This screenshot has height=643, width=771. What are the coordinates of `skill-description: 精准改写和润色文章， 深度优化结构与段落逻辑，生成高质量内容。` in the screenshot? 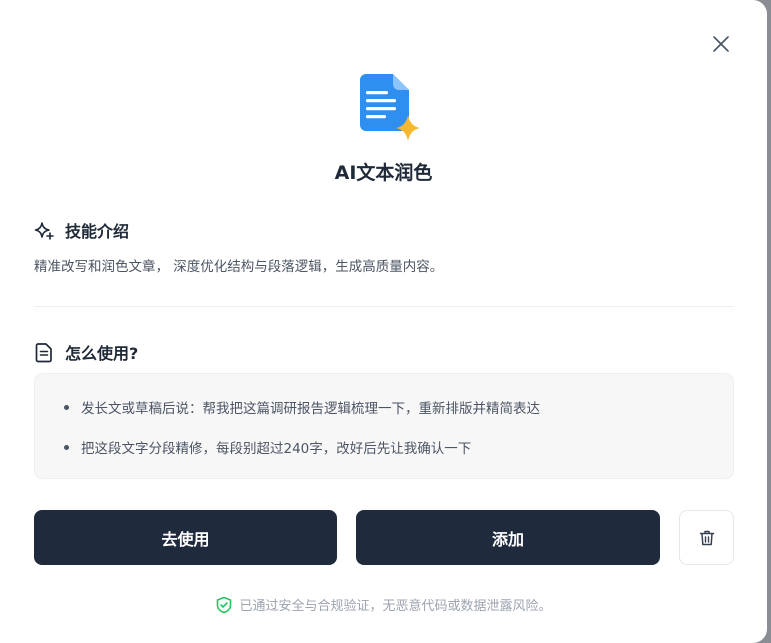 It's located at (239, 267).